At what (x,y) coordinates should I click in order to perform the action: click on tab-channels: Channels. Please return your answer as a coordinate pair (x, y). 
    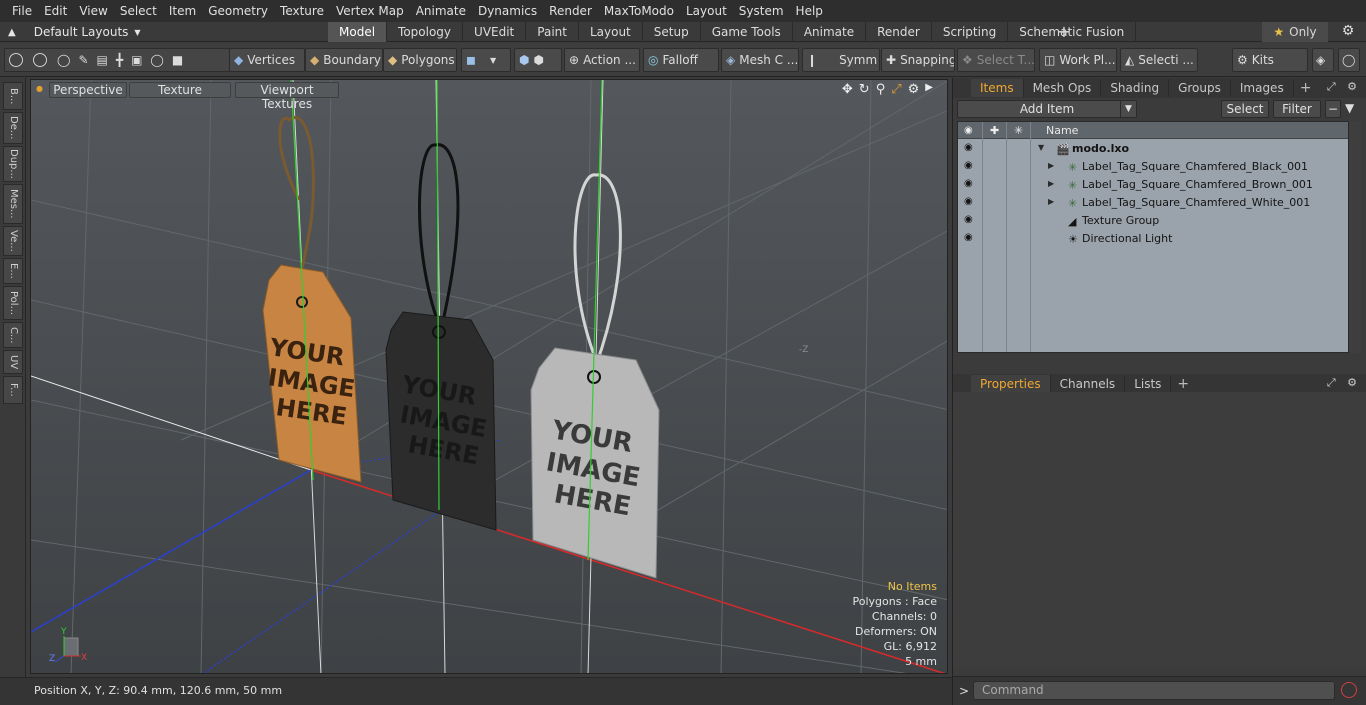
    Looking at the image, I should click on (1088, 384).